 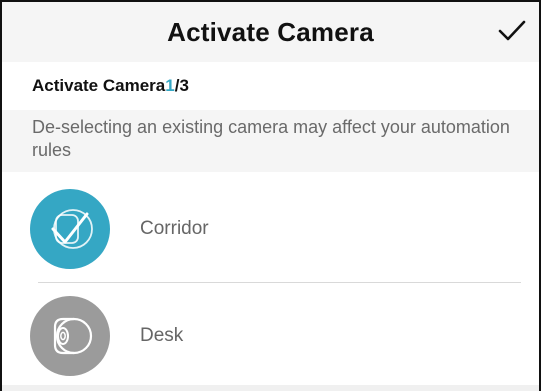 What do you see at coordinates (73, 336) in the screenshot?
I see `camera-icon` at bounding box center [73, 336].